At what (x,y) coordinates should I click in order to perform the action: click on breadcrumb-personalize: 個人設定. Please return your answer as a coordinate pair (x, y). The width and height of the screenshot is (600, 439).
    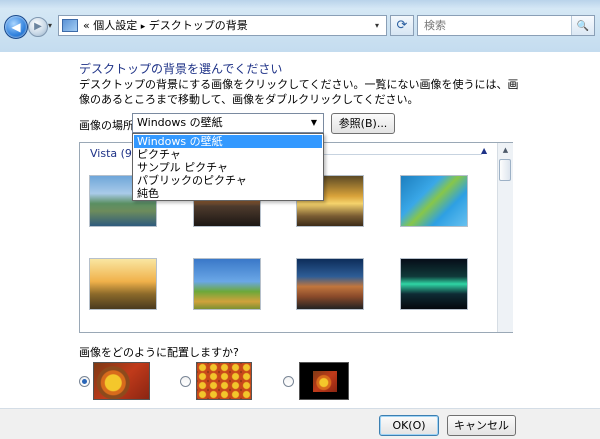
    Looking at the image, I should click on (115, 25).